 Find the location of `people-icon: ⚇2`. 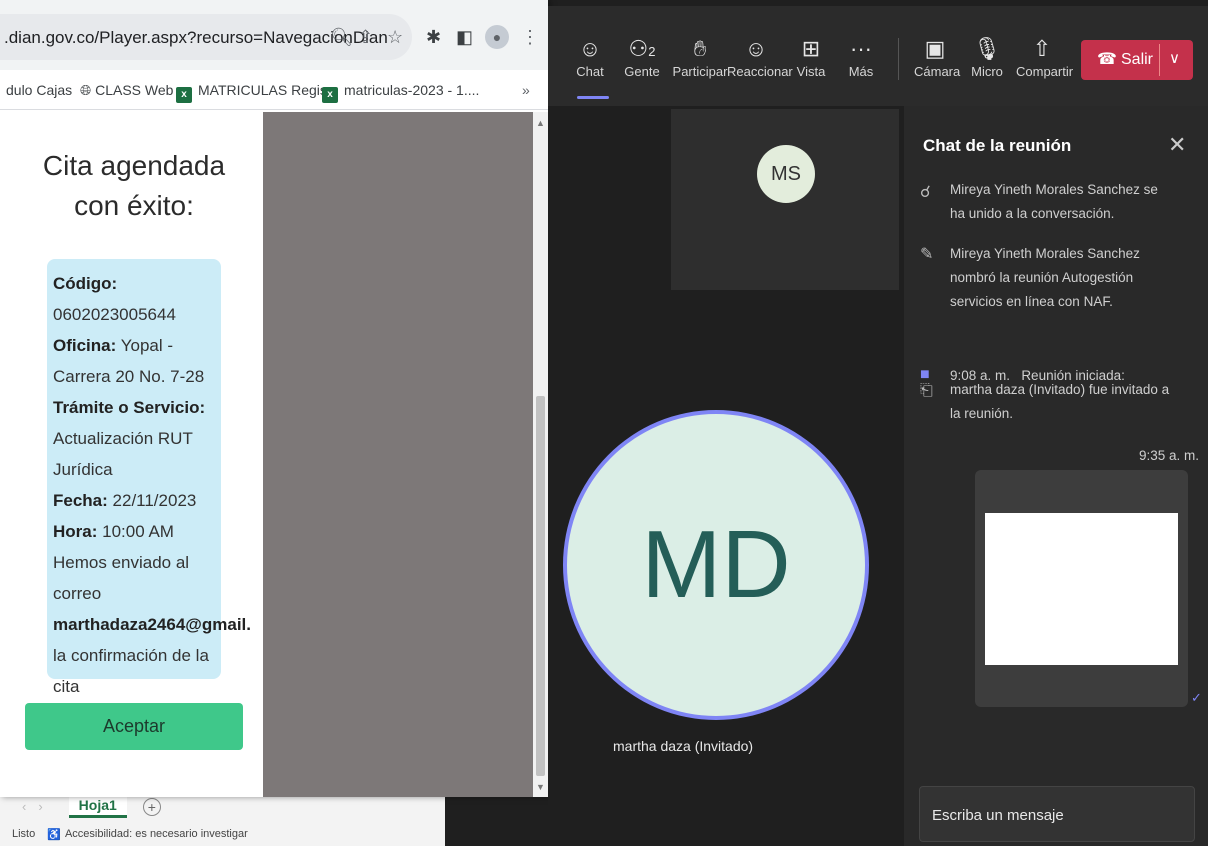

people-icon: ⚇2 is located at coordinates (642, 48).